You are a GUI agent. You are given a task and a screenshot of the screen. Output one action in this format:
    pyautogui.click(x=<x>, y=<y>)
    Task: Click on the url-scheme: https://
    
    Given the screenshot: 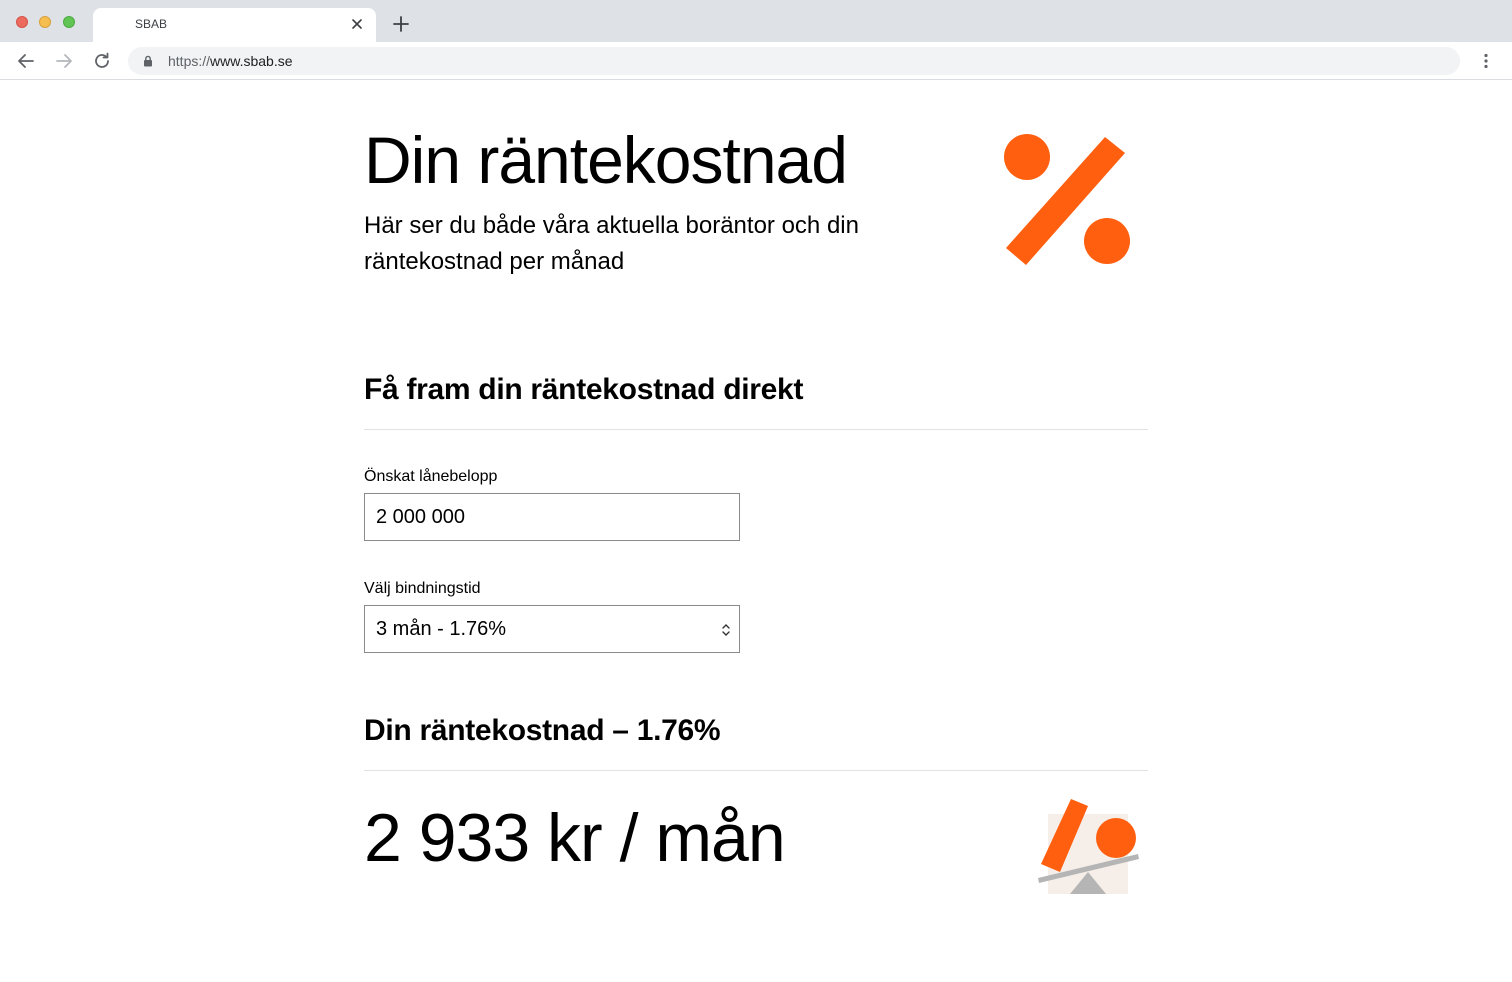 What is the action you would take?
    pyautogui.click(x=189, y=61)
    